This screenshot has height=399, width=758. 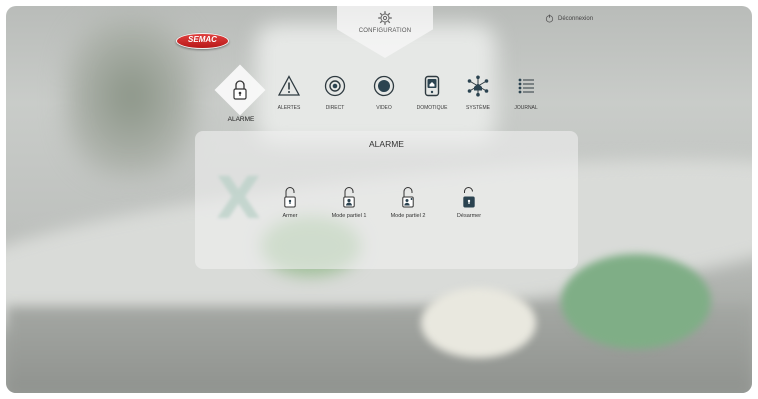 I want to click on warning-icon, so click(x=289, y=85).